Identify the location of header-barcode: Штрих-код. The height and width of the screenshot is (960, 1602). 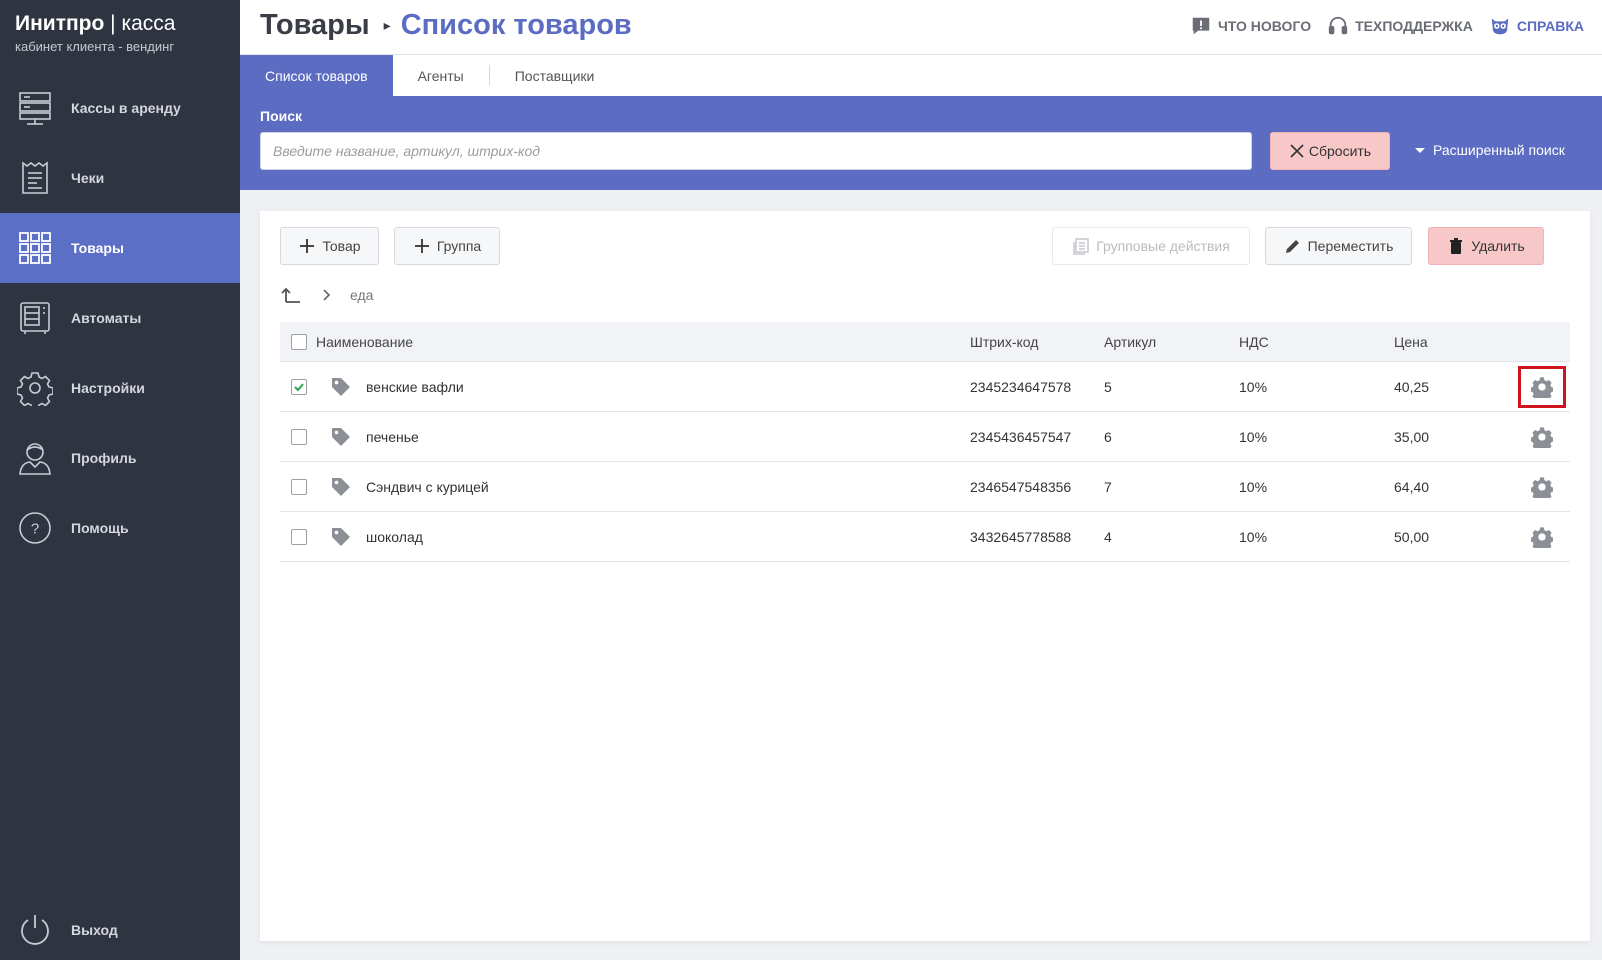
(1037, 342).